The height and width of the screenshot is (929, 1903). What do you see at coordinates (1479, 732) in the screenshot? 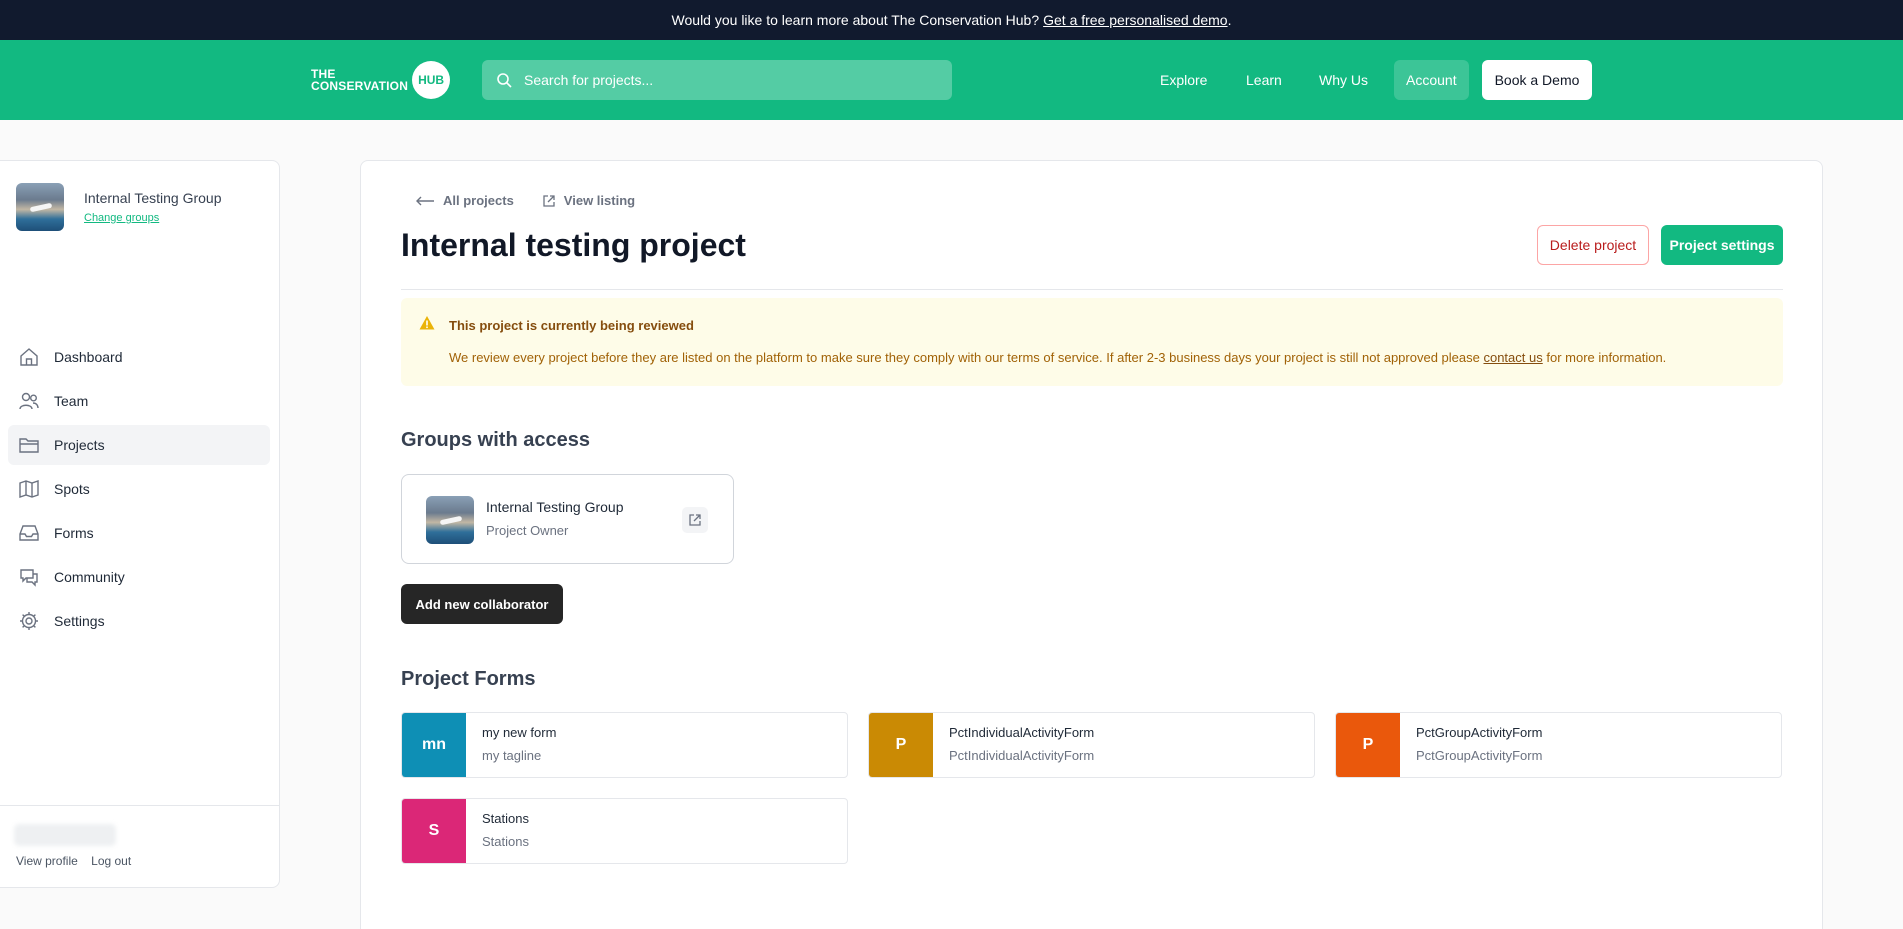
I see `form-name: PctGroupActivityForm` at bounding box center [1479, 732].